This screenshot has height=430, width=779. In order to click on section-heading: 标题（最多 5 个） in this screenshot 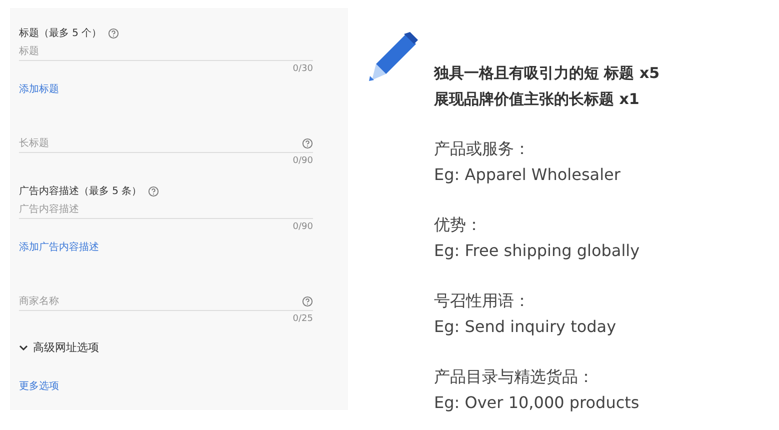, I will do `click(60, 33)`.